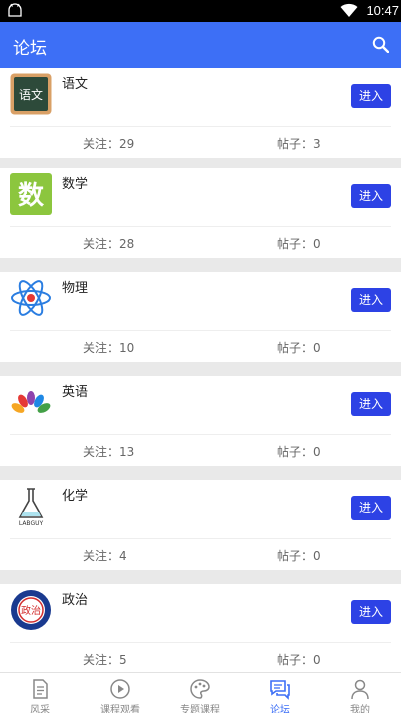 This screenshot has width=401, height=713. Describe the element at coordinates (75, 184) in the screenshot. I see `forum-name: 数学` at that location.